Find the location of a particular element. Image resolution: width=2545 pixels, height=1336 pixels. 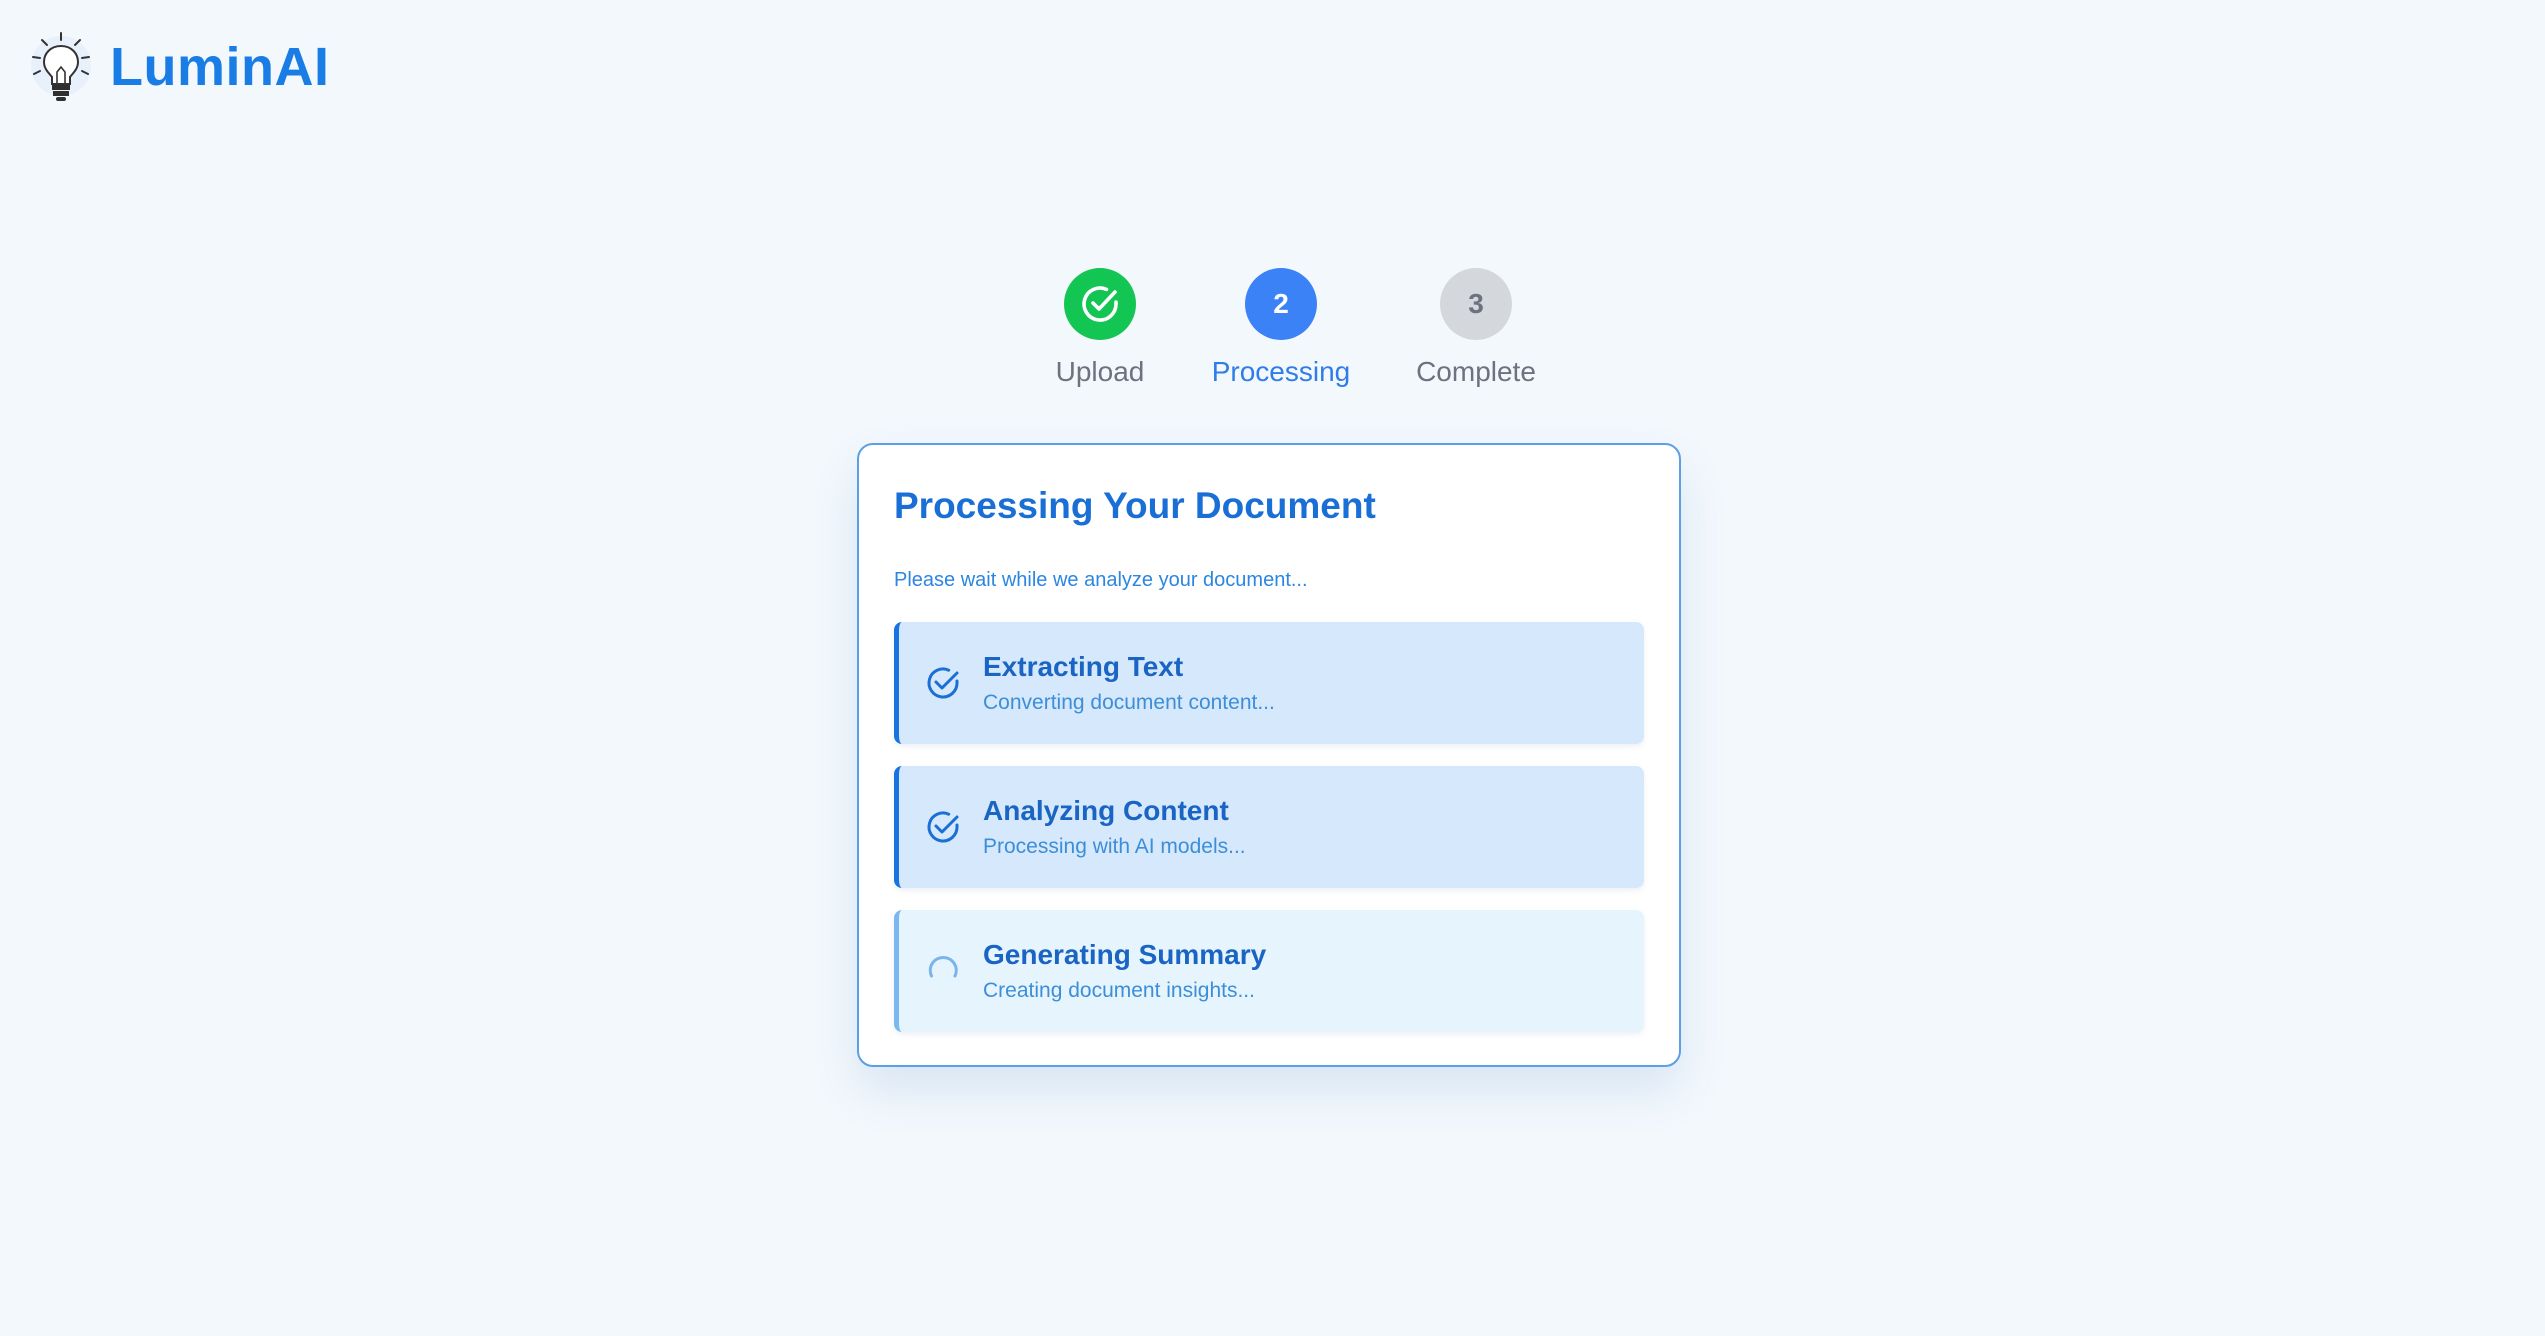

progress-stepper: Upload 2 Processing 3 Complete is located at coordinates (1280, 333).